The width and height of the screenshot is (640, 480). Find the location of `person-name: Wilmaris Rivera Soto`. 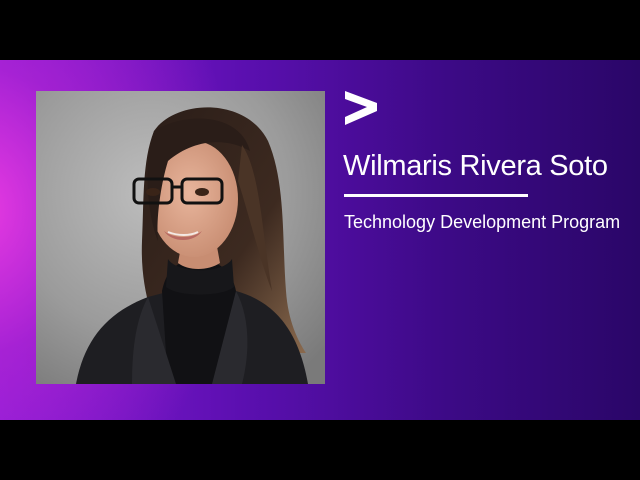

person-name: Wilmaris Rivera Soto is located at coordinates (475, 166).